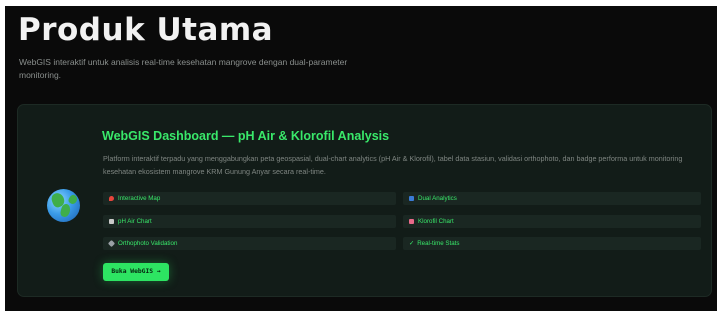 This screenshot has width=724, height=311. Describe the element at coordinates (63, 205) in the screenshot. I see `globe-icon` at that location.